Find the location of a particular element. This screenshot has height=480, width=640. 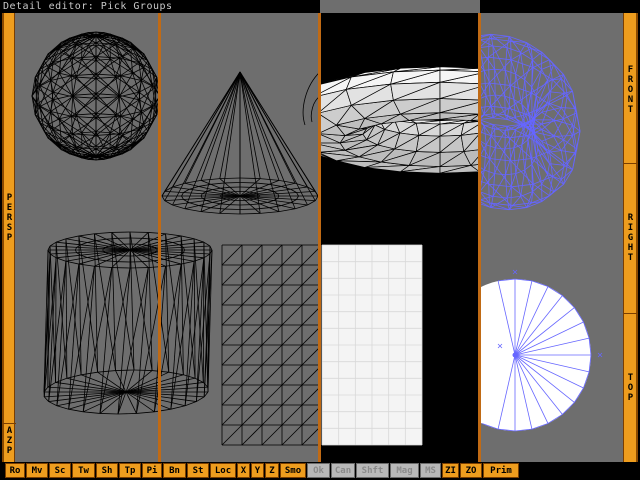

tool-button-x: X is located at coordinates (243, 470).